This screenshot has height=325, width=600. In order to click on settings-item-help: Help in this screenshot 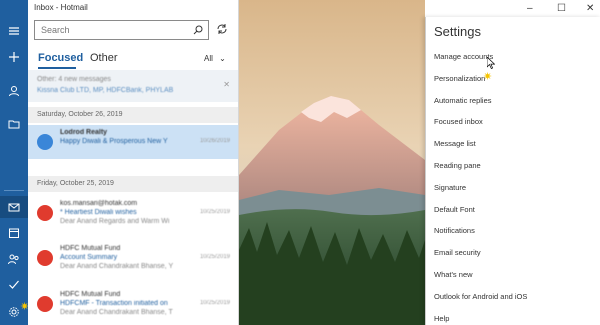, I will do `click(441, 318)`.